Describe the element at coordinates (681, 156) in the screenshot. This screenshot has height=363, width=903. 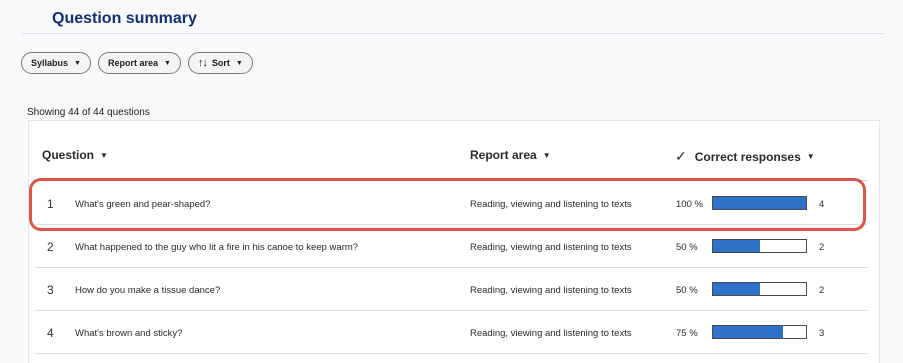
I see `checkmark-icon: ✓` at that location.